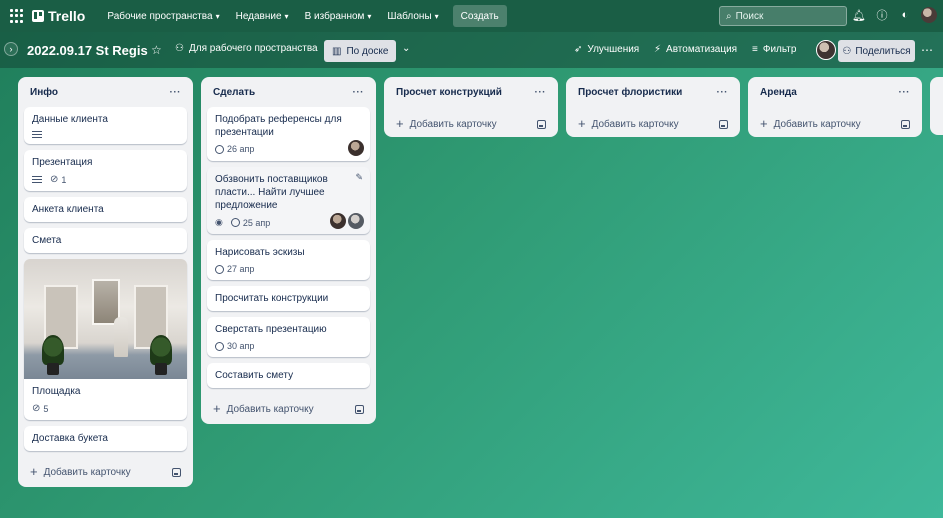 Image resolution: width=943 pixels, height=518 pixels. What do you see at coordinates (262, 16) in the screenshot?
I see `menu-recent: Недавние ▾` at bounding box center [262, 16].